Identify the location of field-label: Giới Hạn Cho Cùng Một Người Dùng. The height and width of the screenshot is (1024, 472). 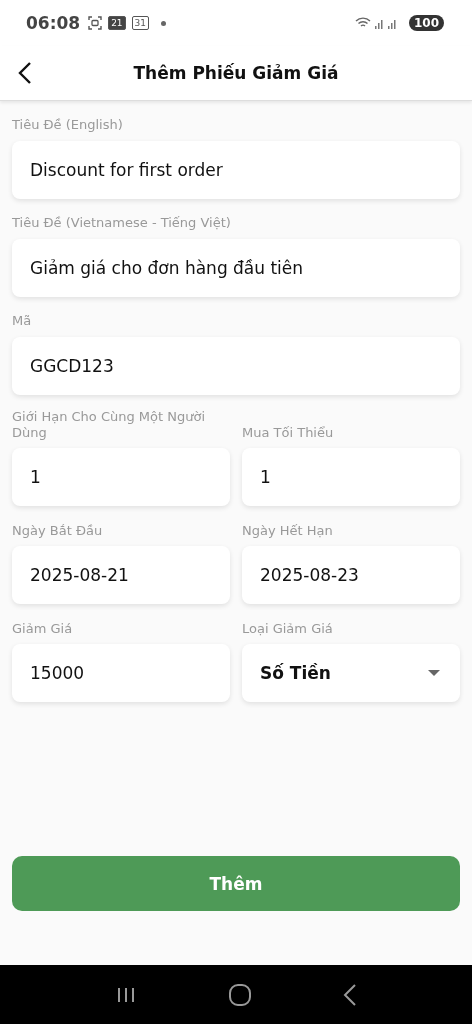
(109, 425).